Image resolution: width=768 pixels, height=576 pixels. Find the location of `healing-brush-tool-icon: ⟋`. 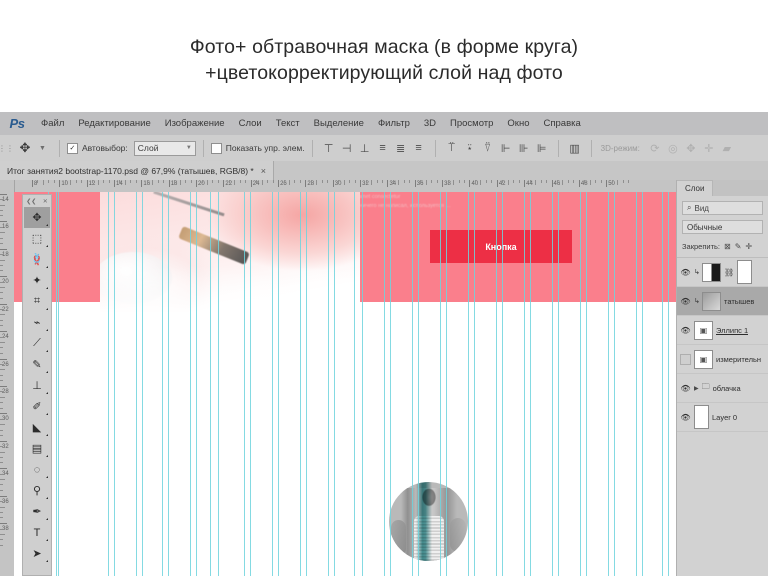

healing-brush-tool-icon: ⟋ is located at coordinates (37, 343).